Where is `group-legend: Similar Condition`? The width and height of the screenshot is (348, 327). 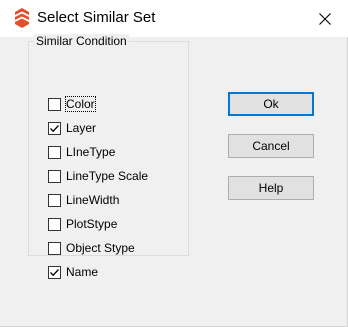 group-legend: Similar Condition is located at coordinates (81, 41).